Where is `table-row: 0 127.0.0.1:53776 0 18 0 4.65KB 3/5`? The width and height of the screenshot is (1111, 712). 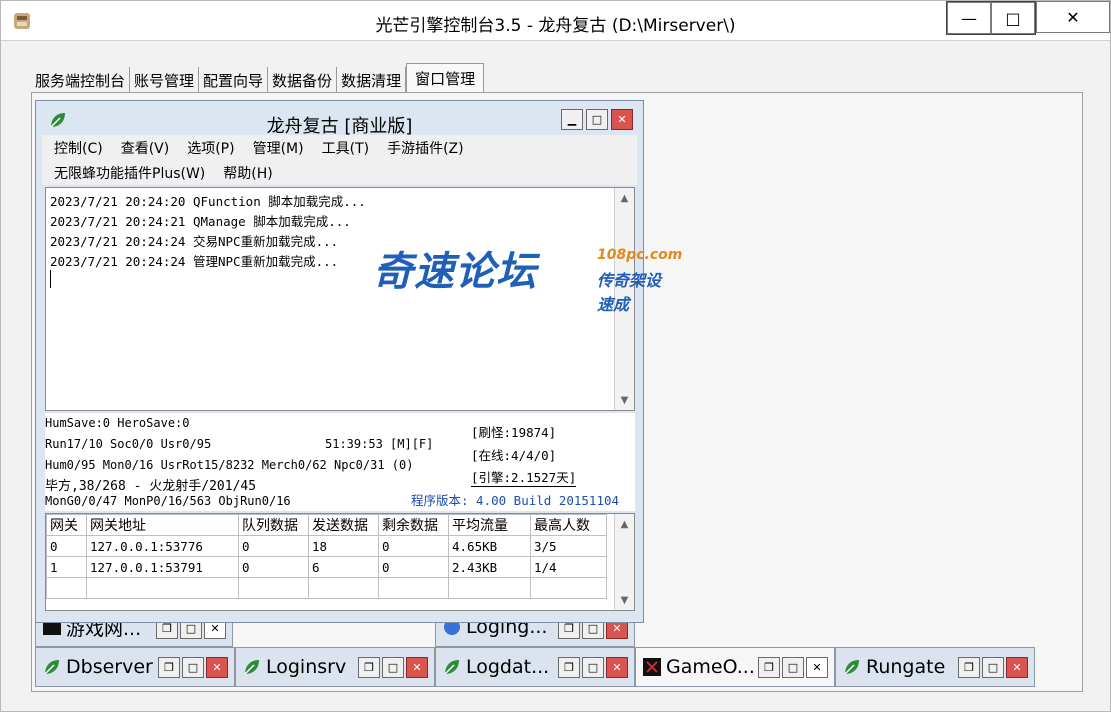
table-row: 0 127.0.0.1:53776 0 18 0 4.65KB 3/5 is located at coordinates (326, 546).